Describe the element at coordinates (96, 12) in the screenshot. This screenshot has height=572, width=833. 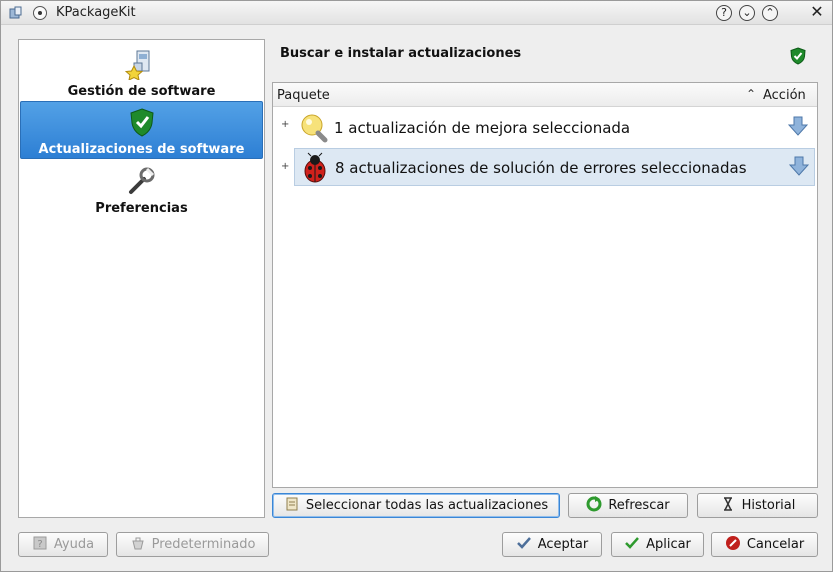
I see `window-title: KPackageKit` at that location.